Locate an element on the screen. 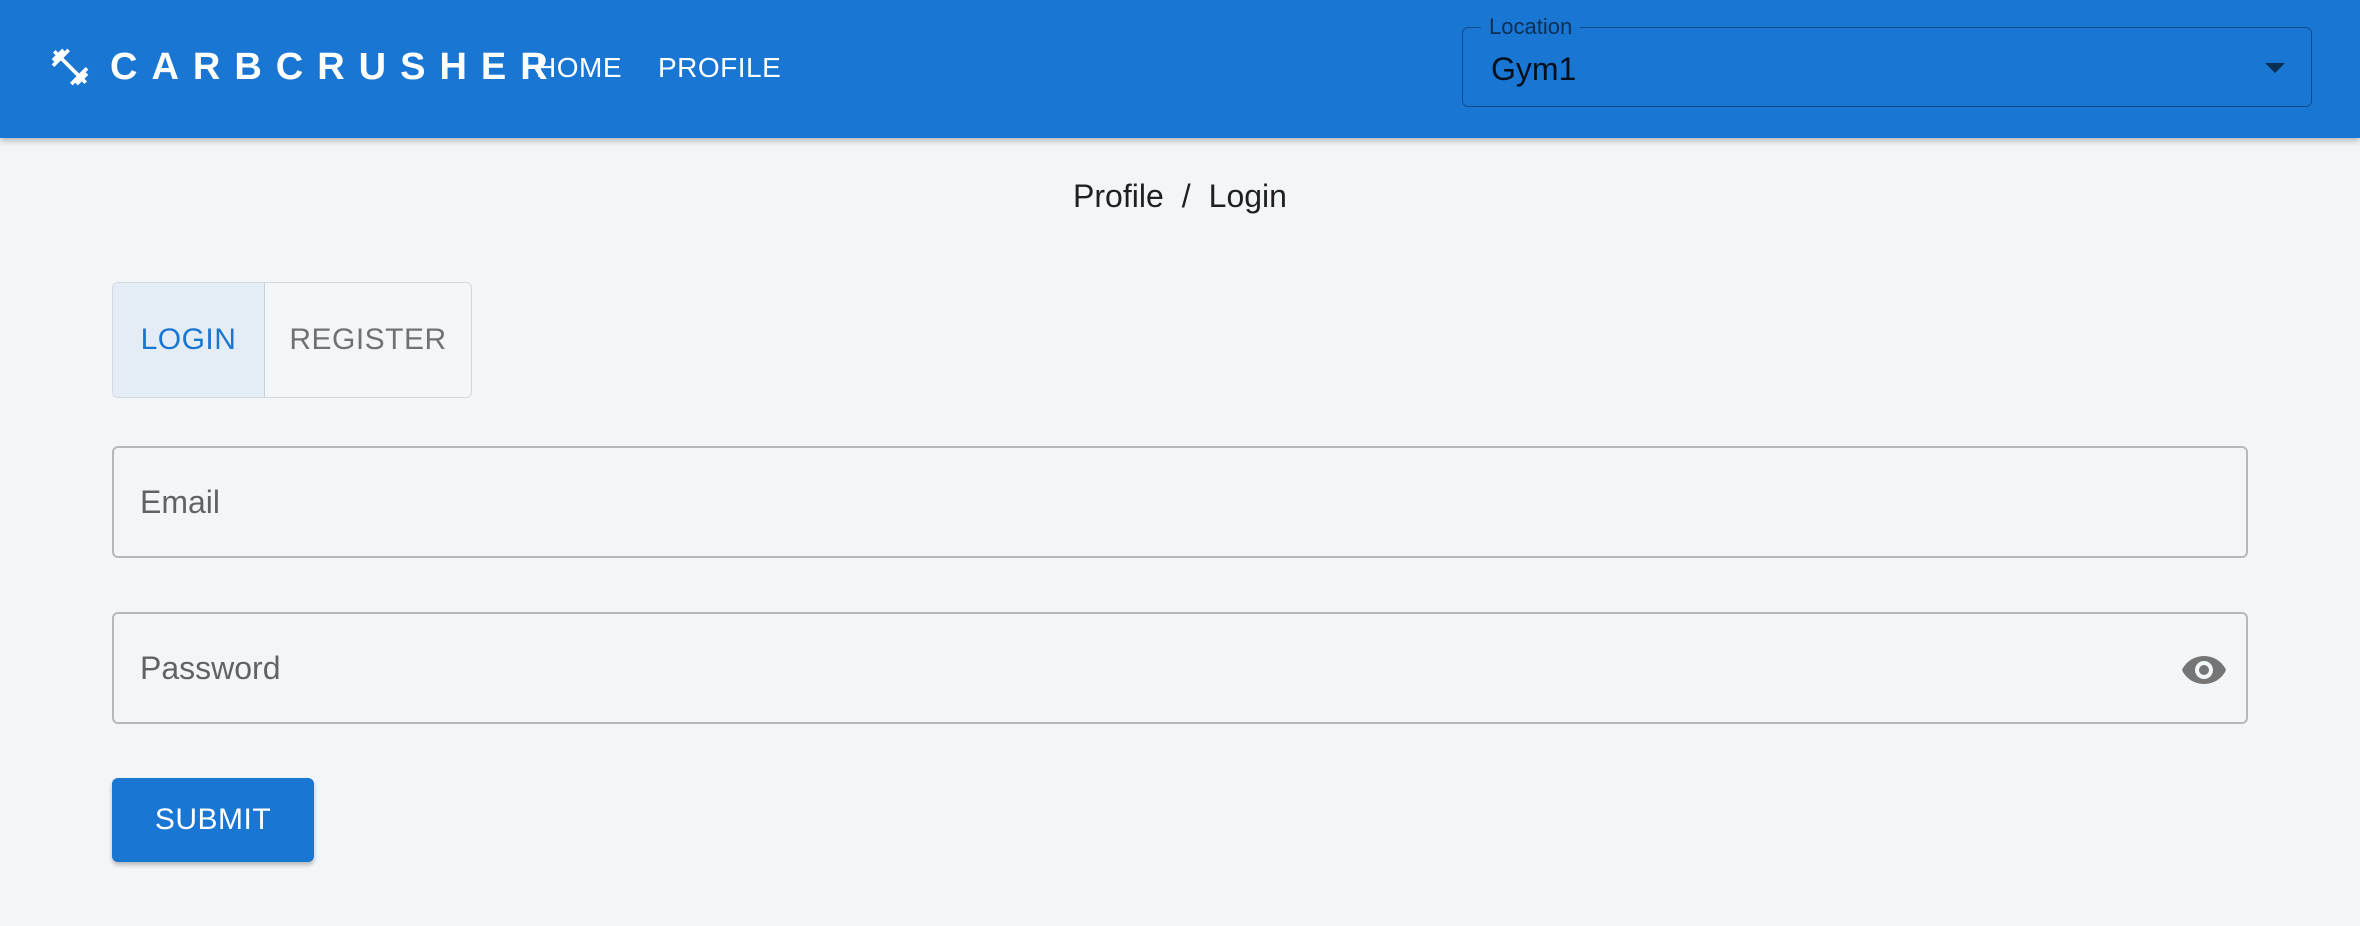 The image size is (2360, 926). submit-button: SUBMIT is located at coordinates (213, 820).